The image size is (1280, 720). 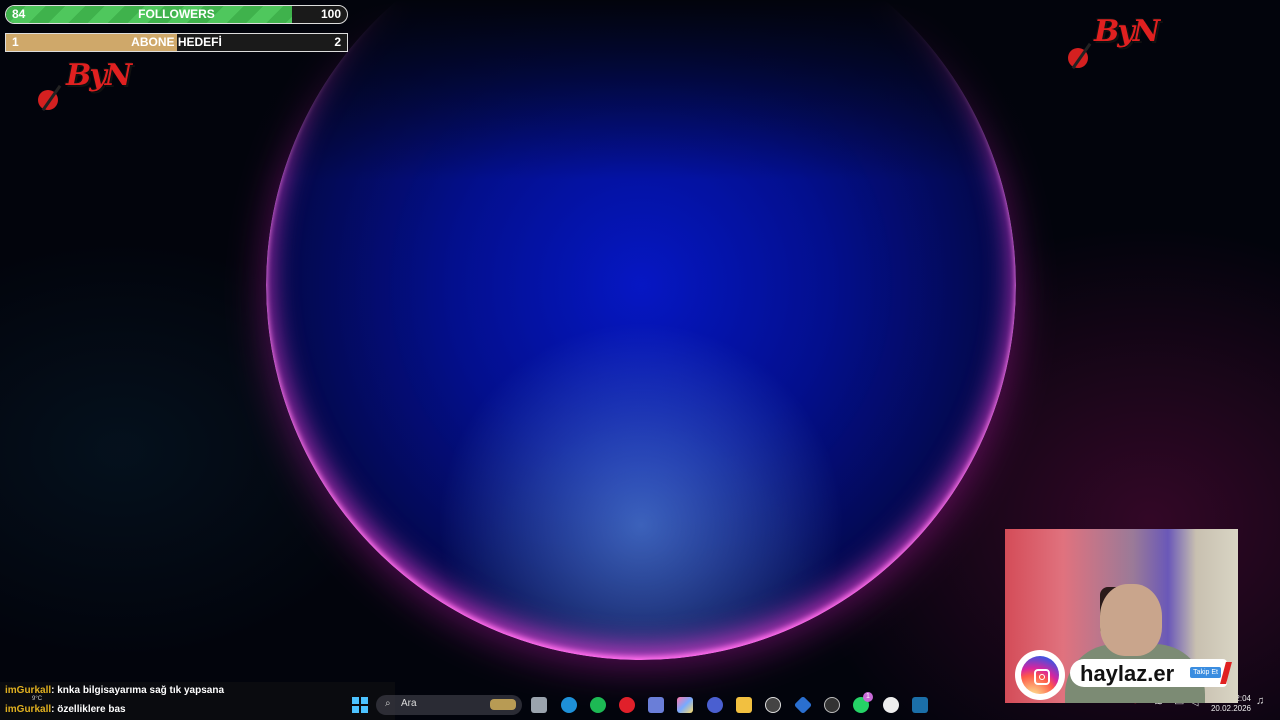 I want to click on instagram-handle: haylaz.er, so click(x=1127, y=673).